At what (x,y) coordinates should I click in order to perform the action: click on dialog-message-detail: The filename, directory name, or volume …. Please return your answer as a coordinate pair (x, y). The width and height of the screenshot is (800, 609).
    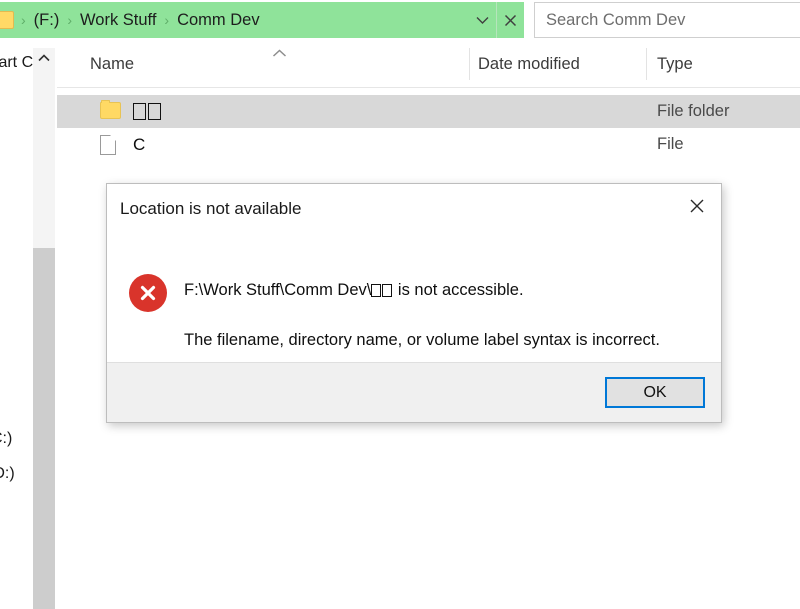
    Looking at the image, I should click on (422, 340).